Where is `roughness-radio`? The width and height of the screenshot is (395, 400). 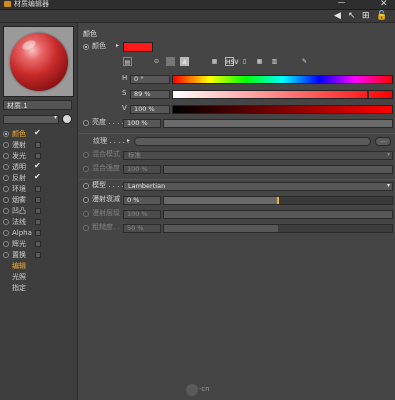
roughness-radio is located at coordinates (86, 228).